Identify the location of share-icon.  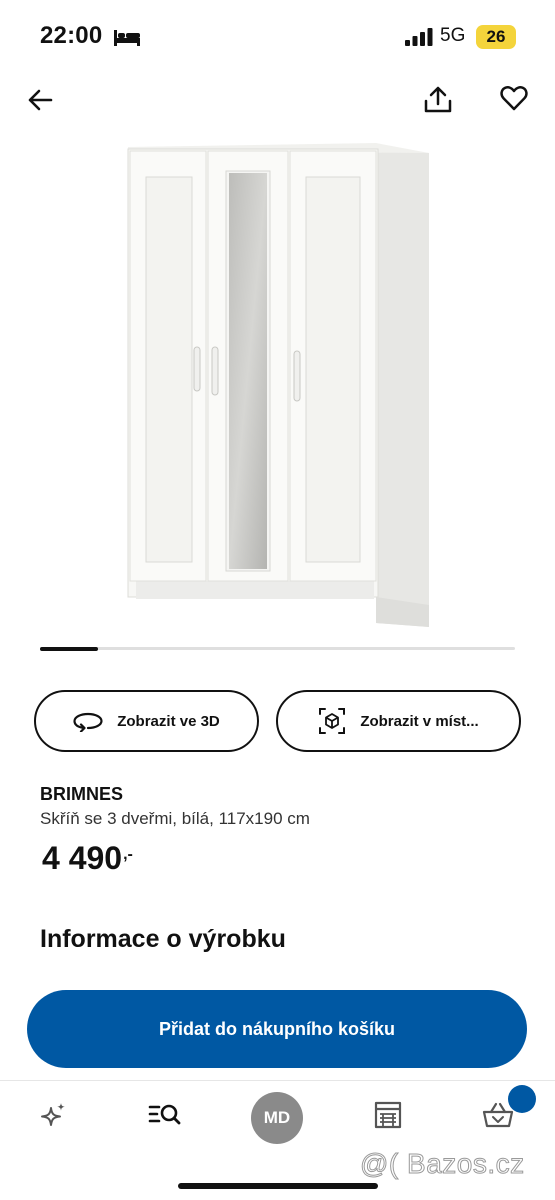
(438, 99).